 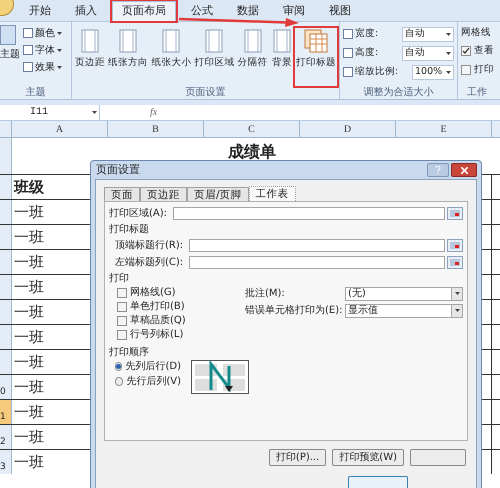 What do you see at coordinates (294, 311) in the screenshot?
I see `field-label: 错误单元格打印为(E):` at bounding box center [294, 311].